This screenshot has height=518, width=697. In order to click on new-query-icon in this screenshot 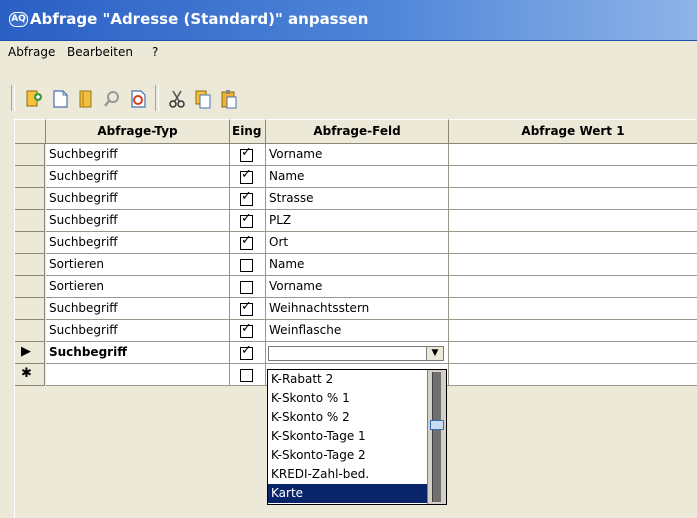, I will do `click(34, 99)`.